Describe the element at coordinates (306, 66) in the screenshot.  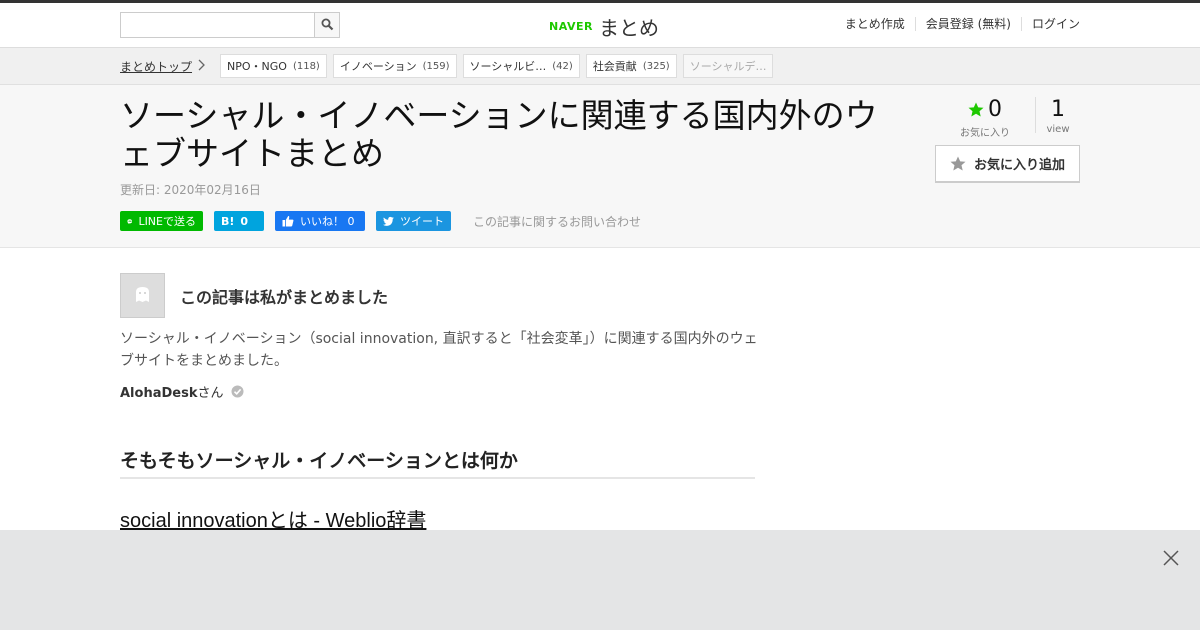
I see `tag-count: (118)` at that location.